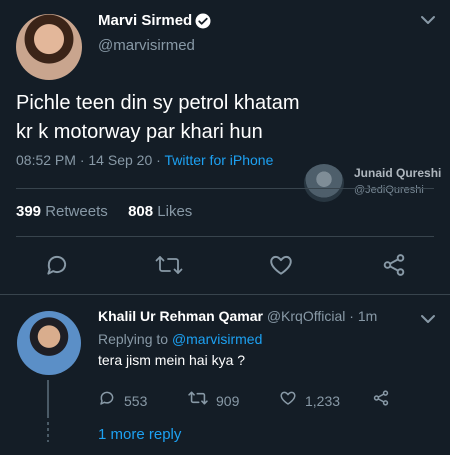  What do you see at coordinates (120, 160) in the screenshot?
I see `tweet-date: 14 Sep 20` at bounding box center [120, 160].